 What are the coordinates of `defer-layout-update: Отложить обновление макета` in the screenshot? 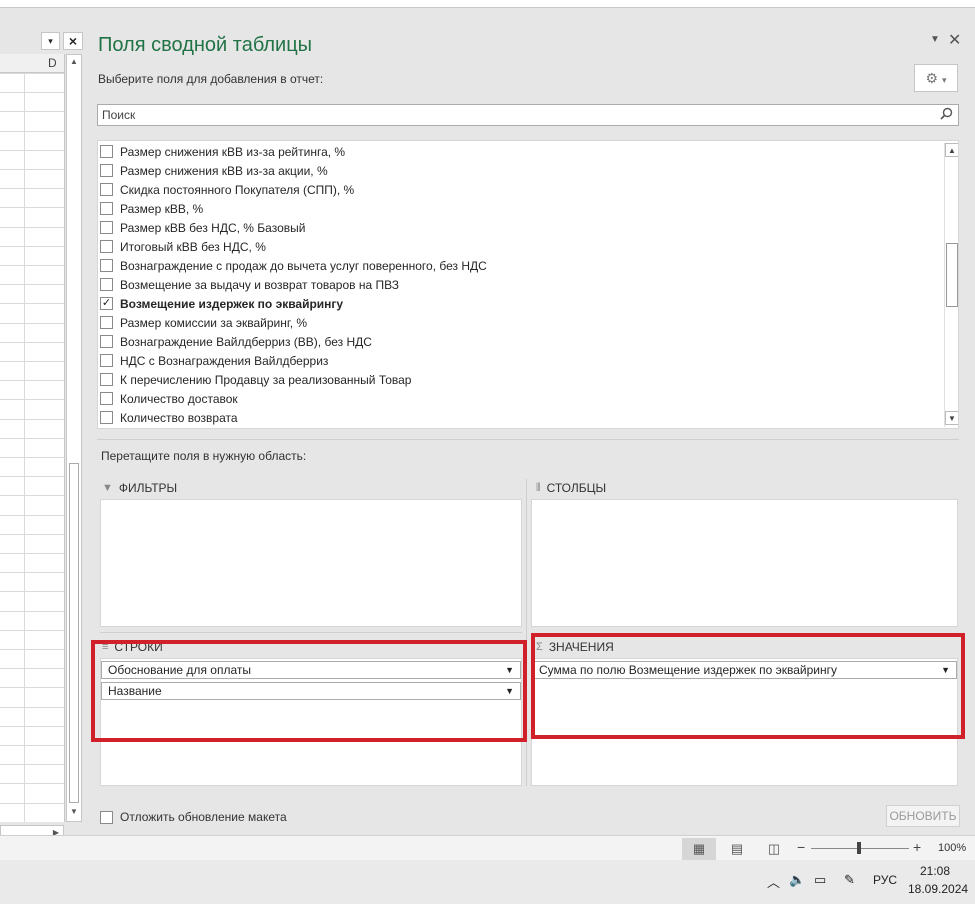 It's located at (193, 817).